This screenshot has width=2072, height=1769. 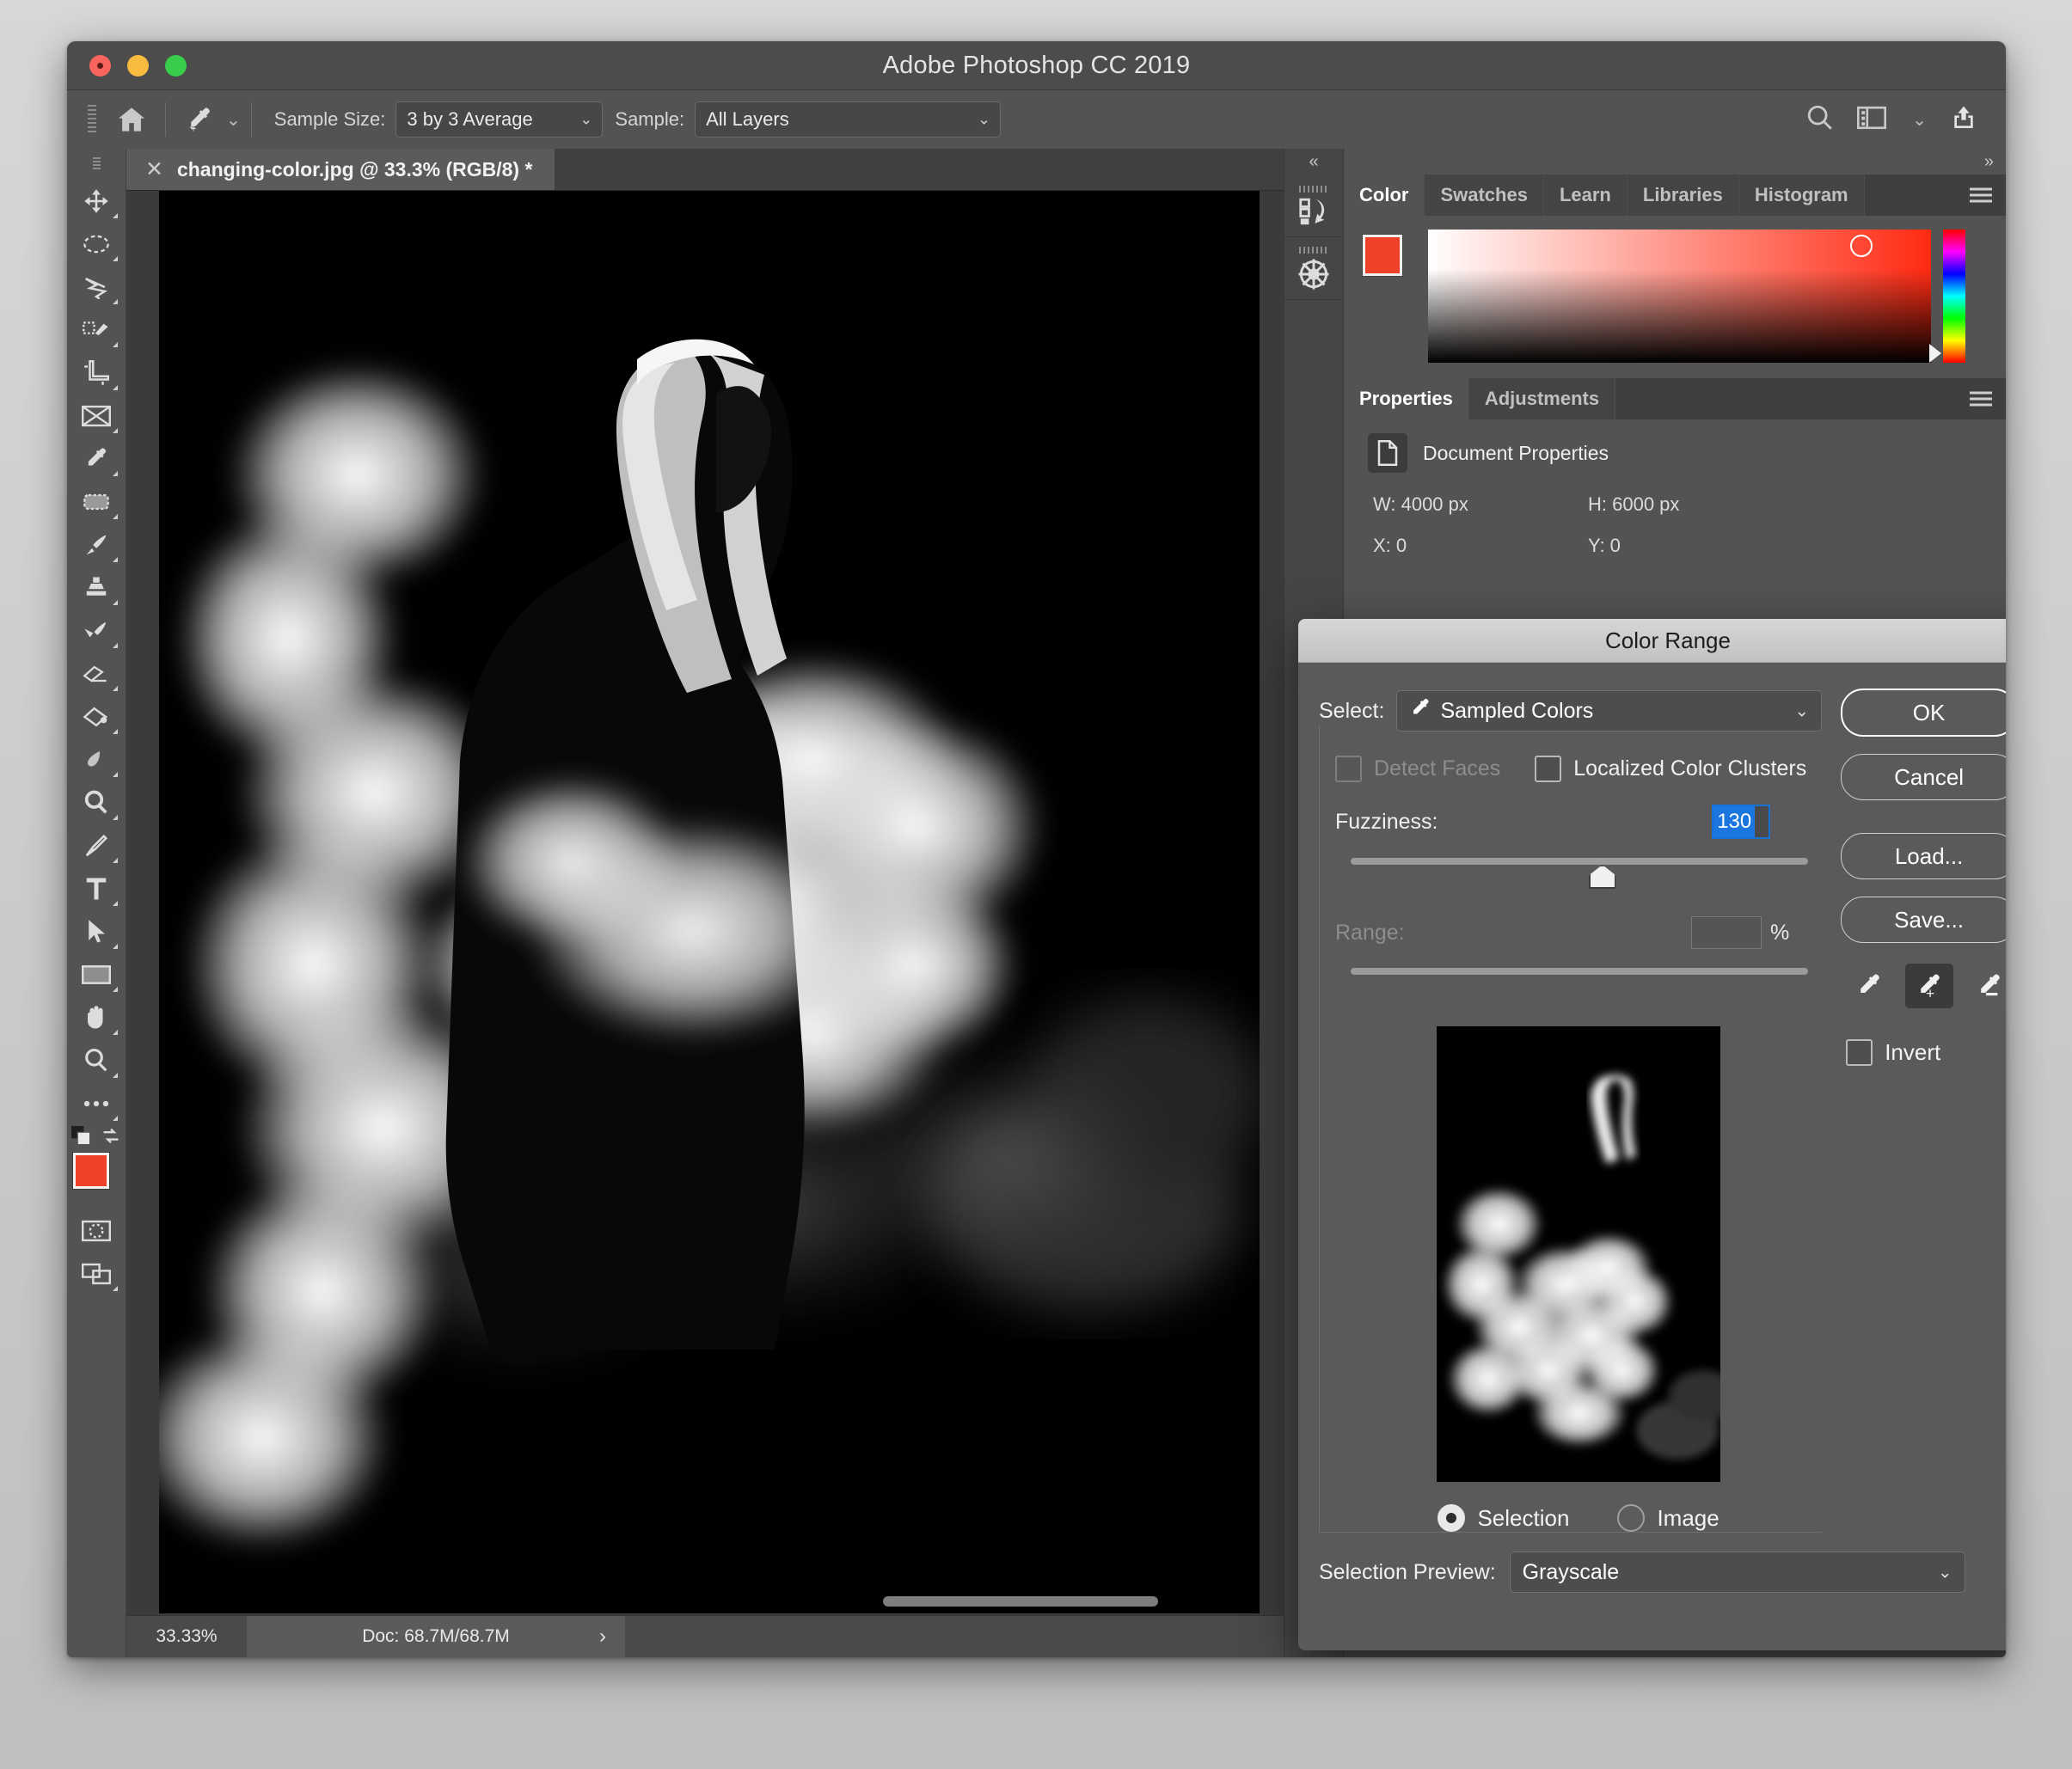 What do you see at coordinates (1406, 399) in the screenshot?
I see `tab-properties: Properties` at bounding box center [1406, 399].